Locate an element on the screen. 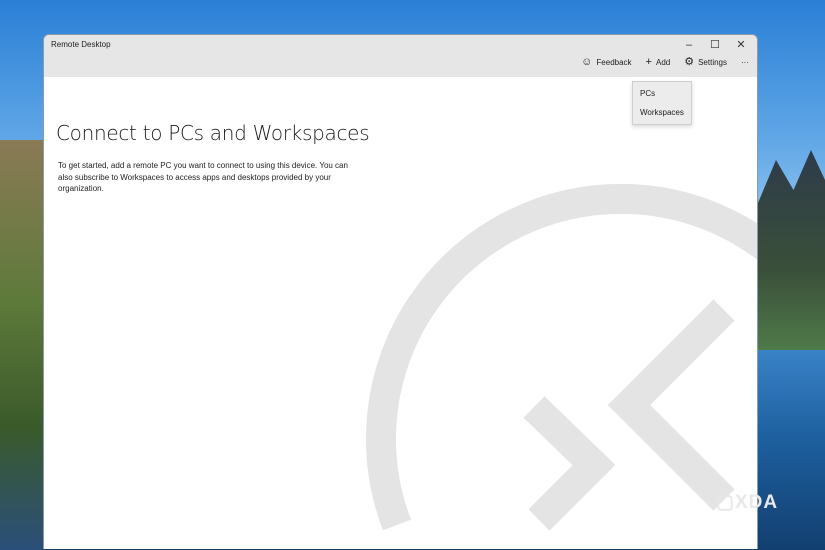 The height and width of the screenshot is (550, 825). toolbar: ☺ Feedback + Add ⚙ Settings ··· is located at coordinates (665, 62).